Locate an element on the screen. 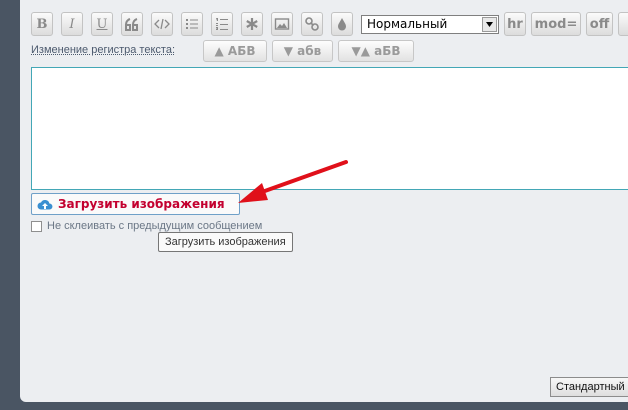  mod-button: mod= is located at coordinates (556, 24).